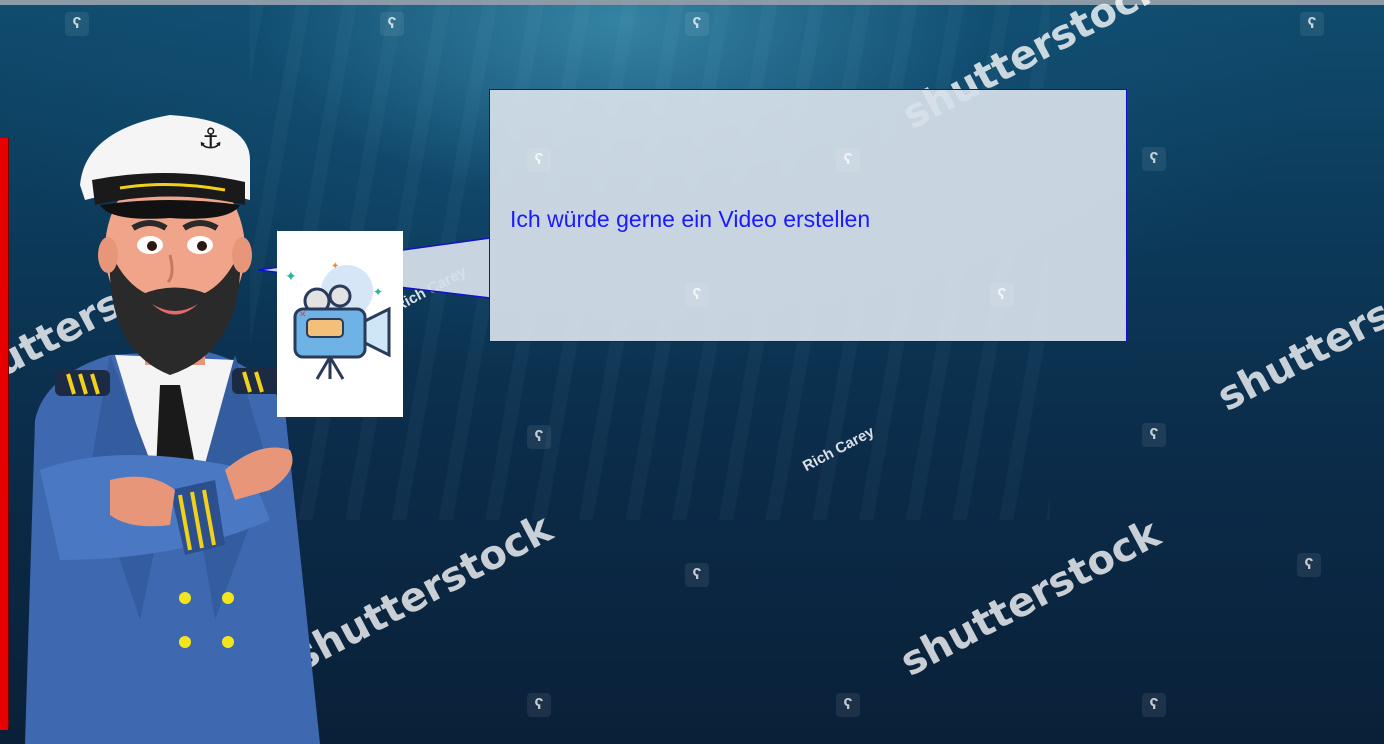 The image size is (1384, 744). What do you see at coordinates (690, 219) in the screenshot?
I see `speech-bubble-text: Ich würde gerne ein Video erstellen` at bounding box center [690, 219].